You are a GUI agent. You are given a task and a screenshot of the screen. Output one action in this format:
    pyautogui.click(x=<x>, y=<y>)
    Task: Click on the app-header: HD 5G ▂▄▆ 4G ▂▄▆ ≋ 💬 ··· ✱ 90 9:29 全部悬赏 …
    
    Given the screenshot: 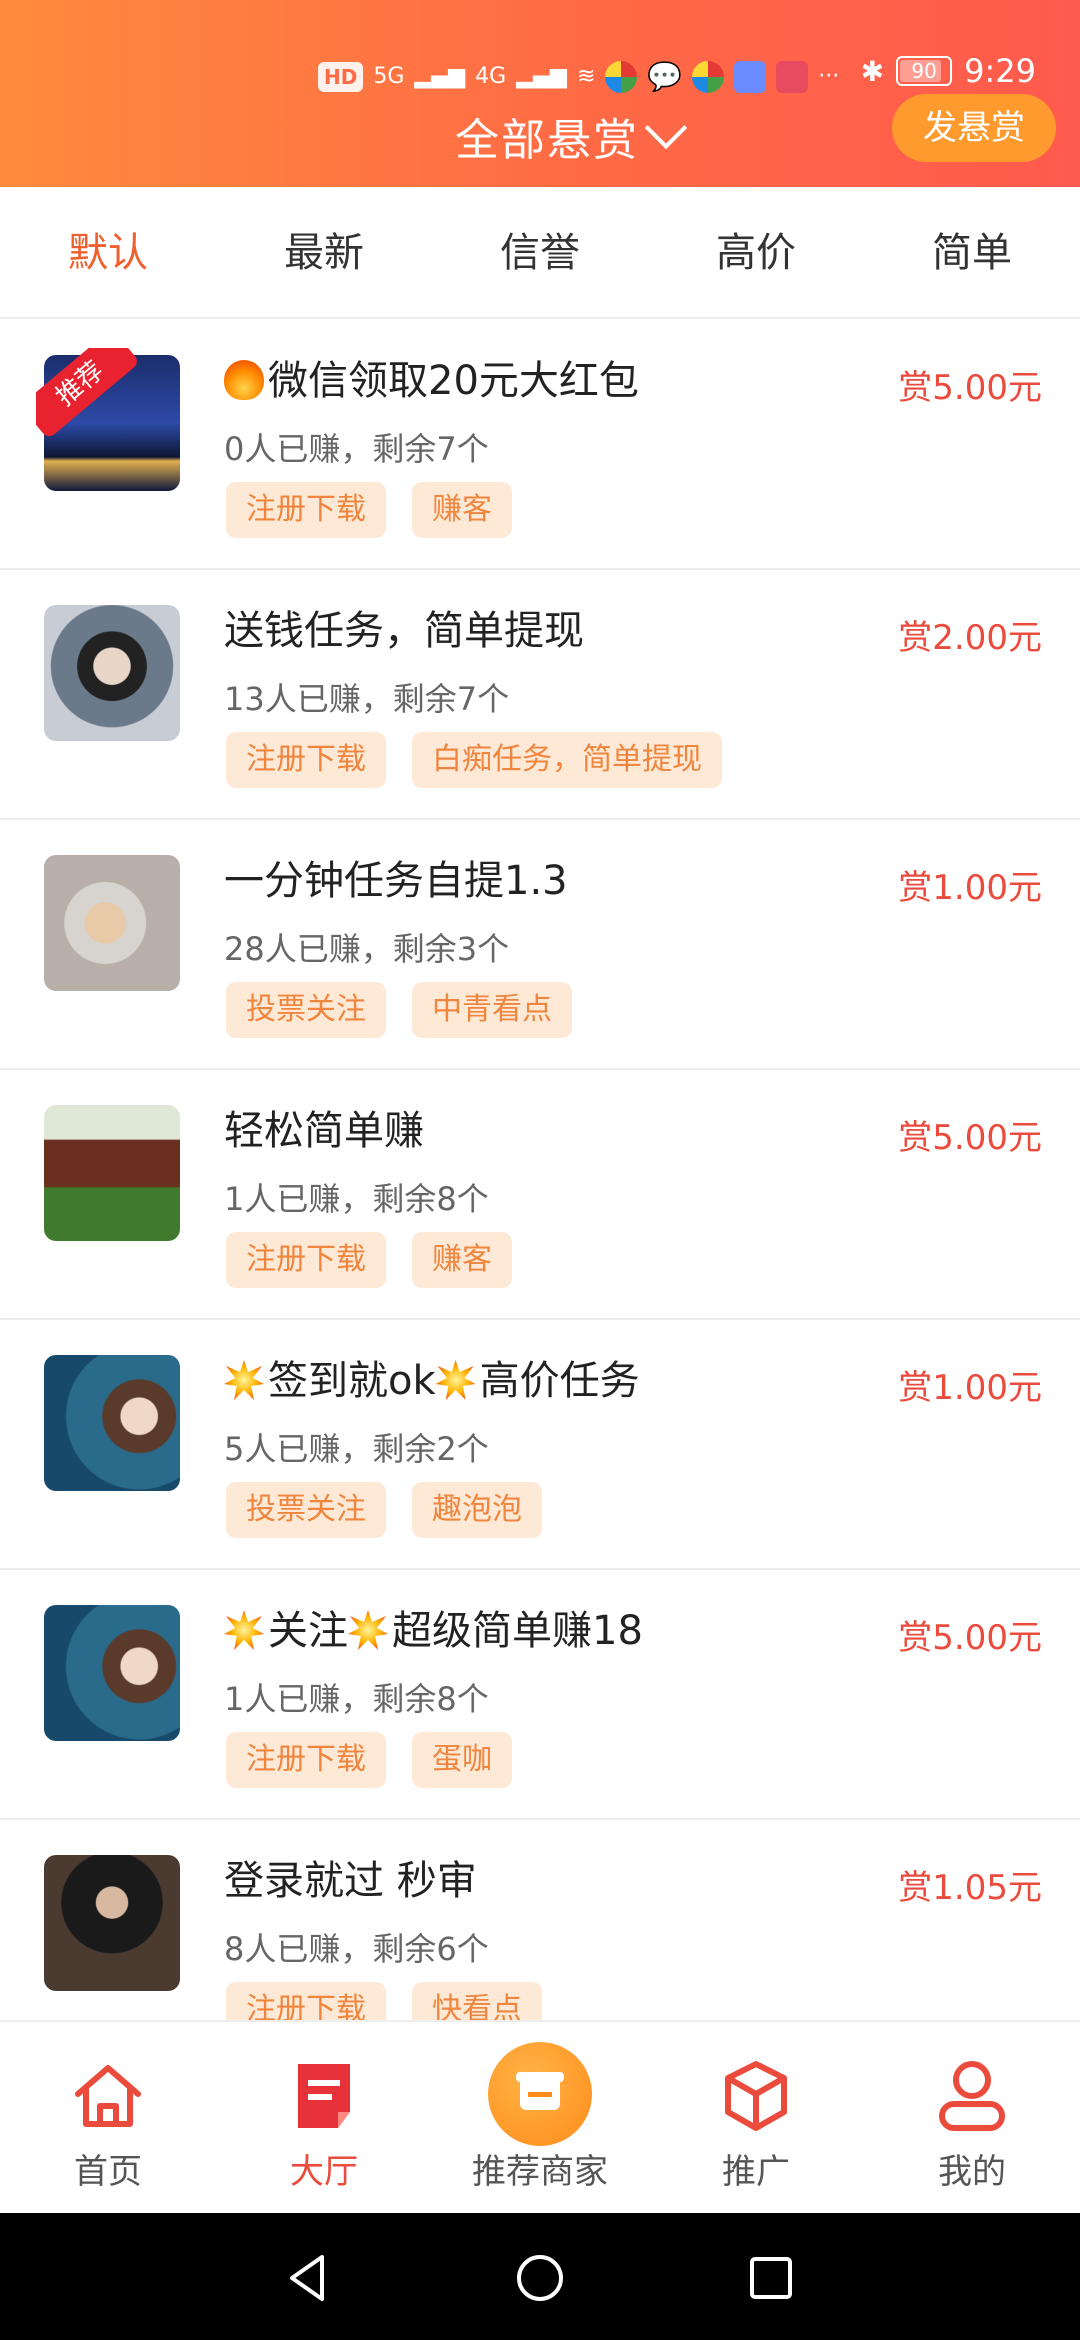 What is the action you would take?
    pyautogui.click(x=540, y=93)
    